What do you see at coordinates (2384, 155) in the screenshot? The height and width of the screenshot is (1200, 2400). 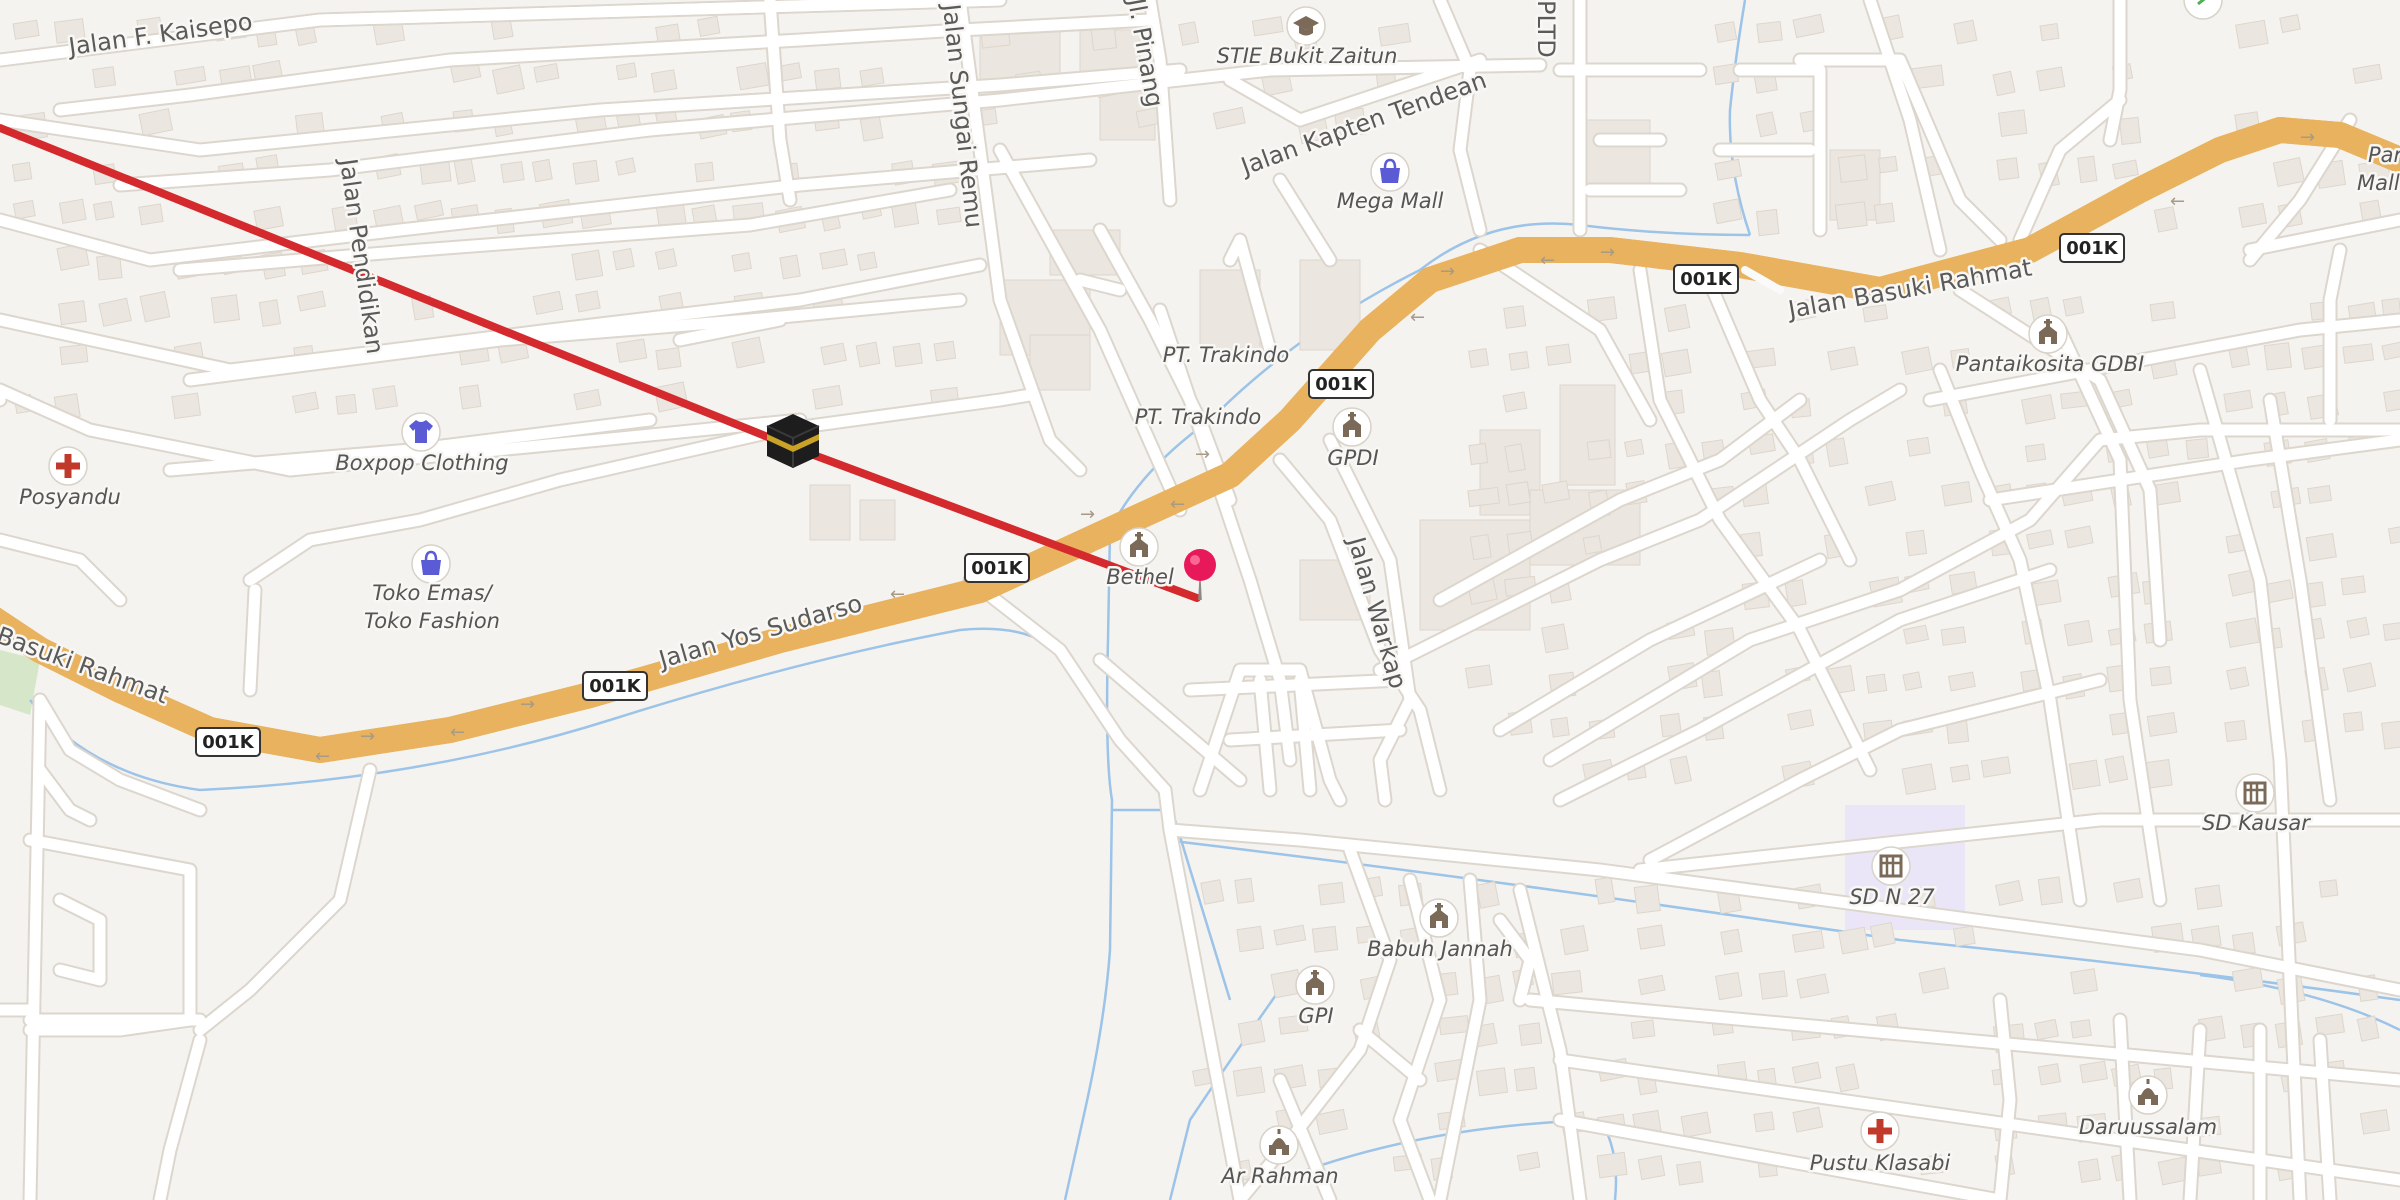 I see `poi-label-mall-partial: Par` at bounding box center [2384, 155].